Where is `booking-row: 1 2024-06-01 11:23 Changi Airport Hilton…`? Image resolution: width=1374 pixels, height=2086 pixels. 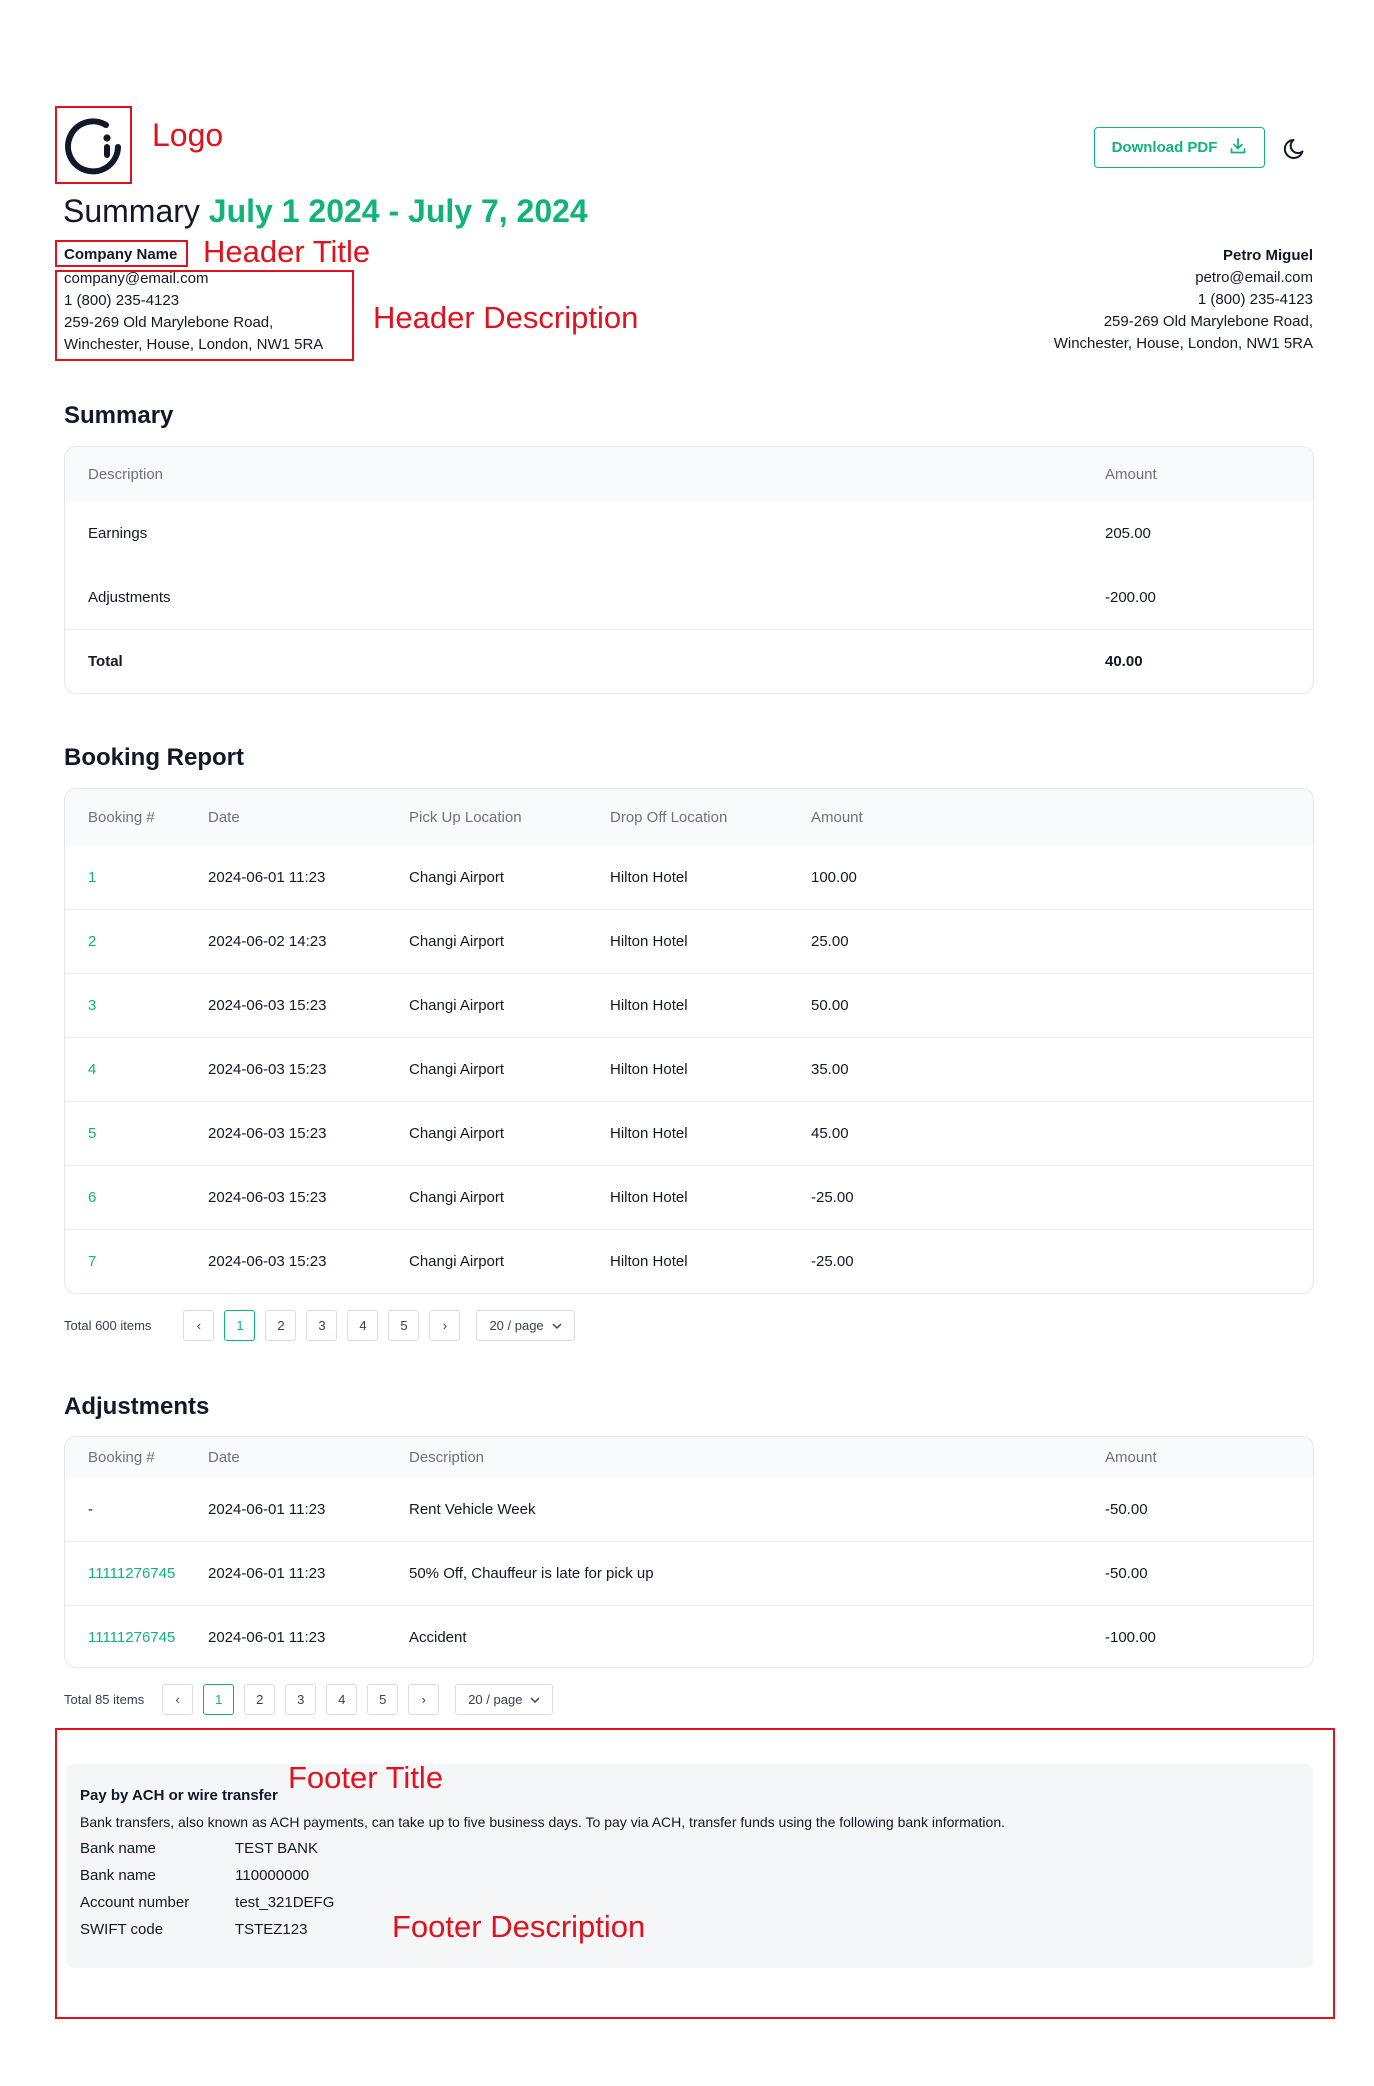
booking-row: 1 2024-06-01 11:23 Changi Airport Hilton… is located at coordinates (689, 877).